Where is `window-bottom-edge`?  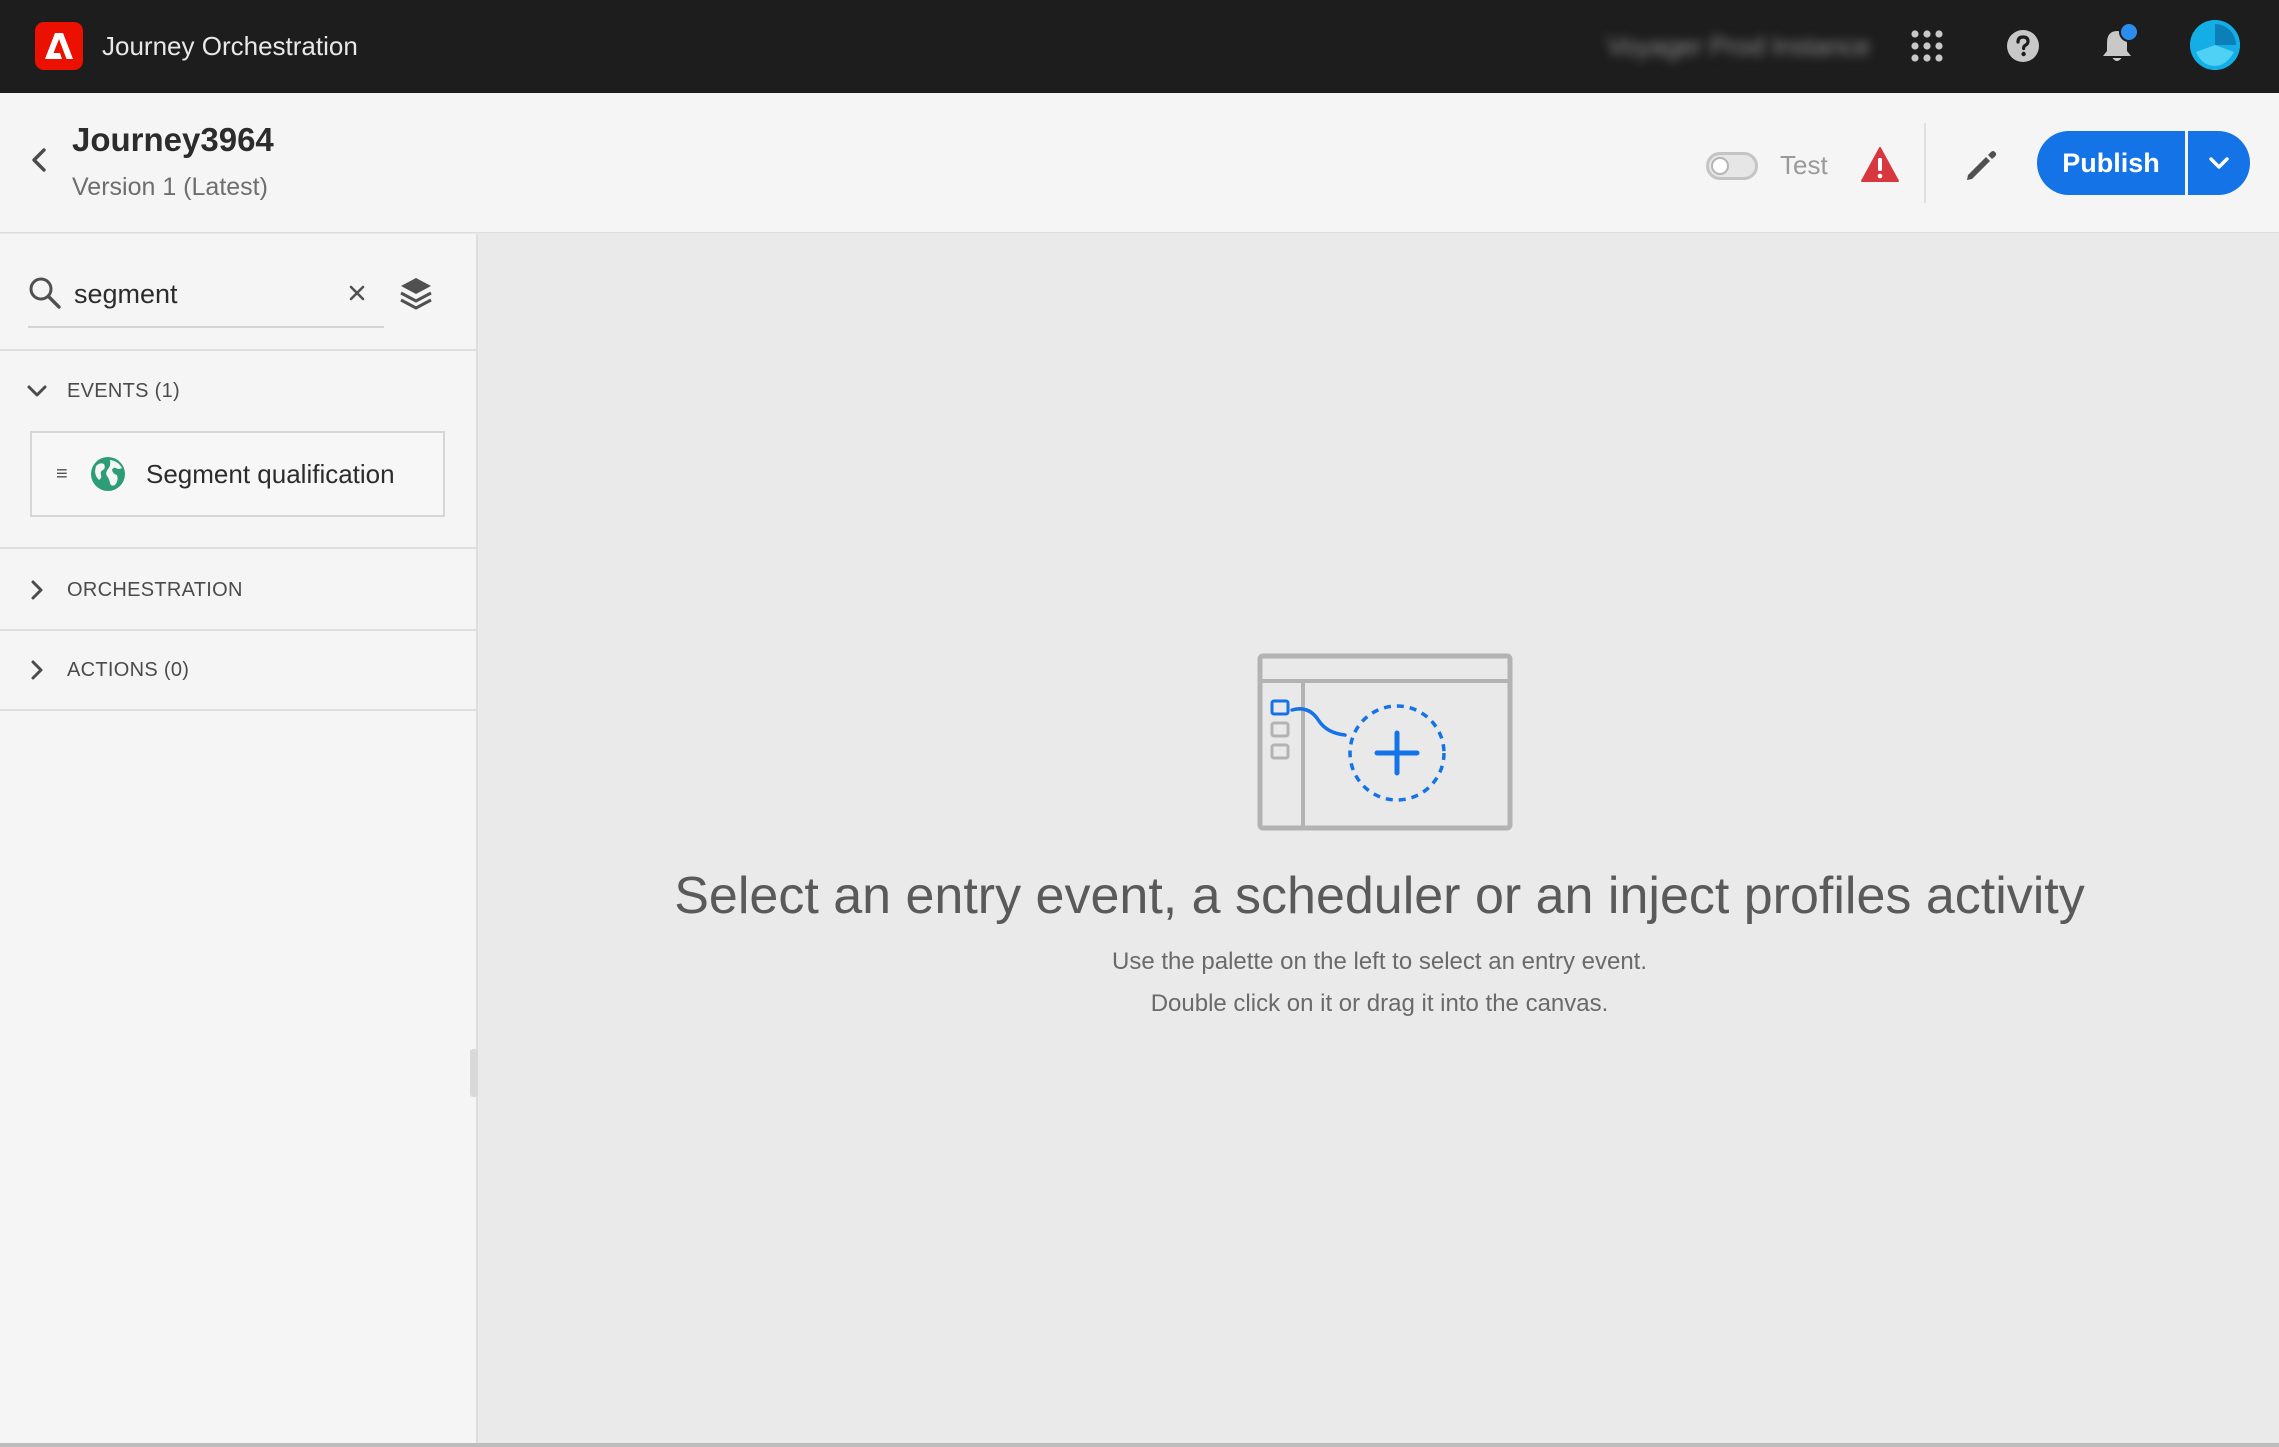
window-bottom-edge is located at coordinates (1139, 1445).